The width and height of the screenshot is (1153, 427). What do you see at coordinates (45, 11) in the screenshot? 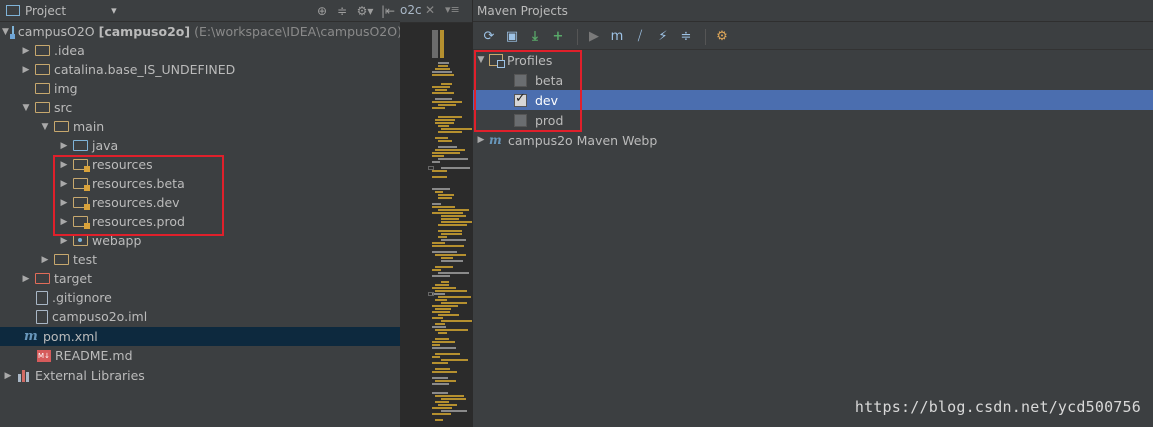
I see `project-title: Project` at bounding box center [45, 11].